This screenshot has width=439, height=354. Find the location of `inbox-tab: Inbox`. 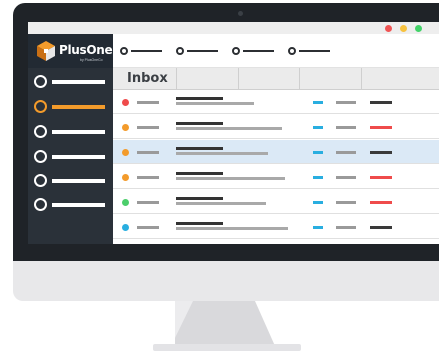

inbox-tab: Inbox is located at coordinates (148, 79).